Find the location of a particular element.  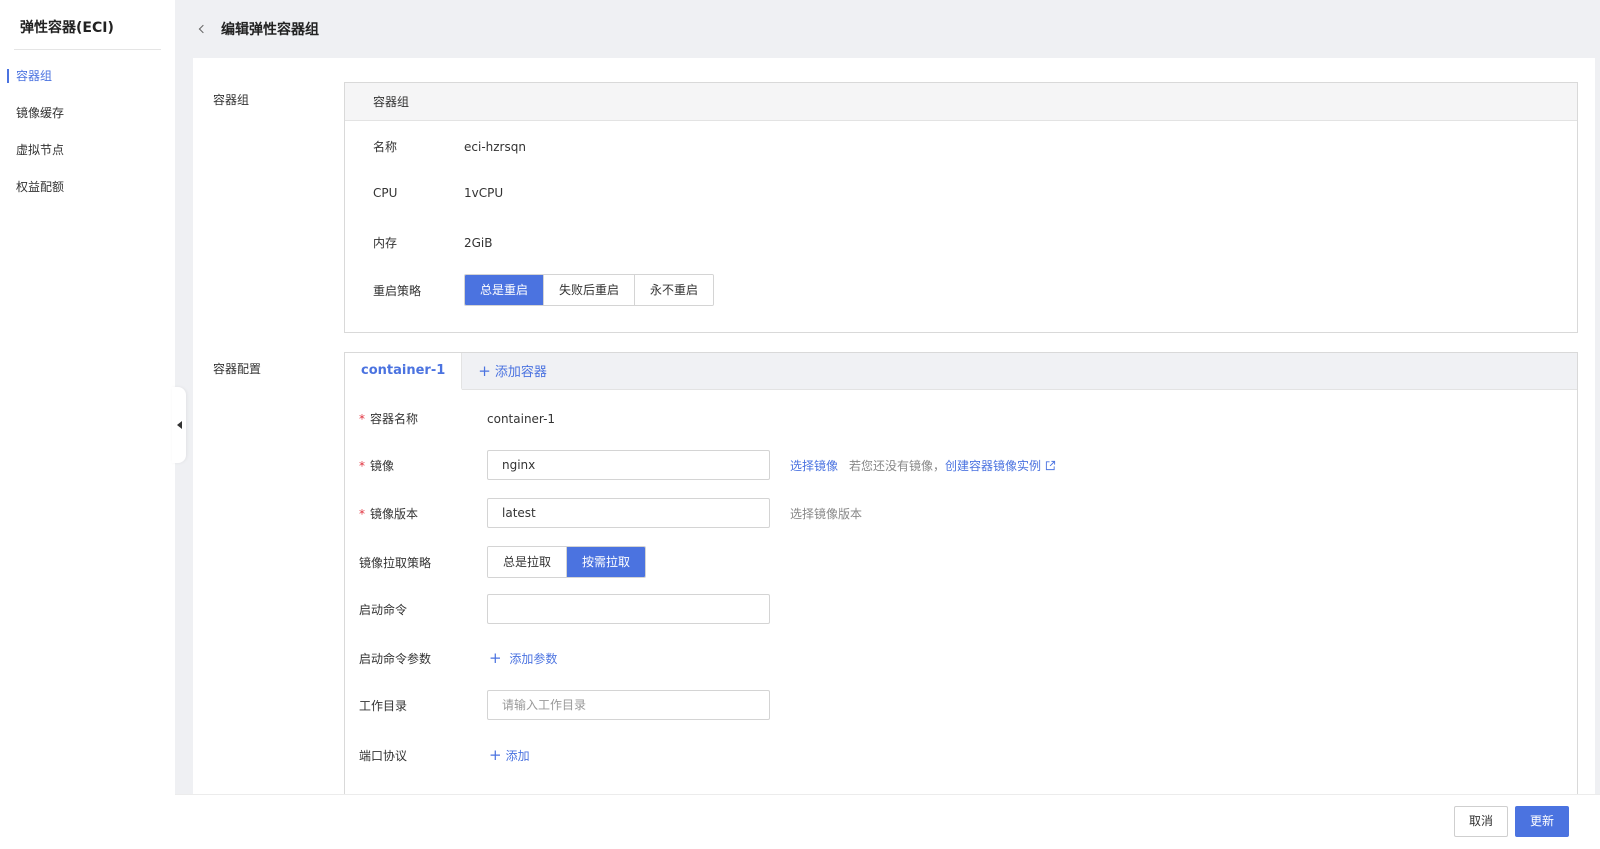

image-version-input is located at coordinates (628, 513).